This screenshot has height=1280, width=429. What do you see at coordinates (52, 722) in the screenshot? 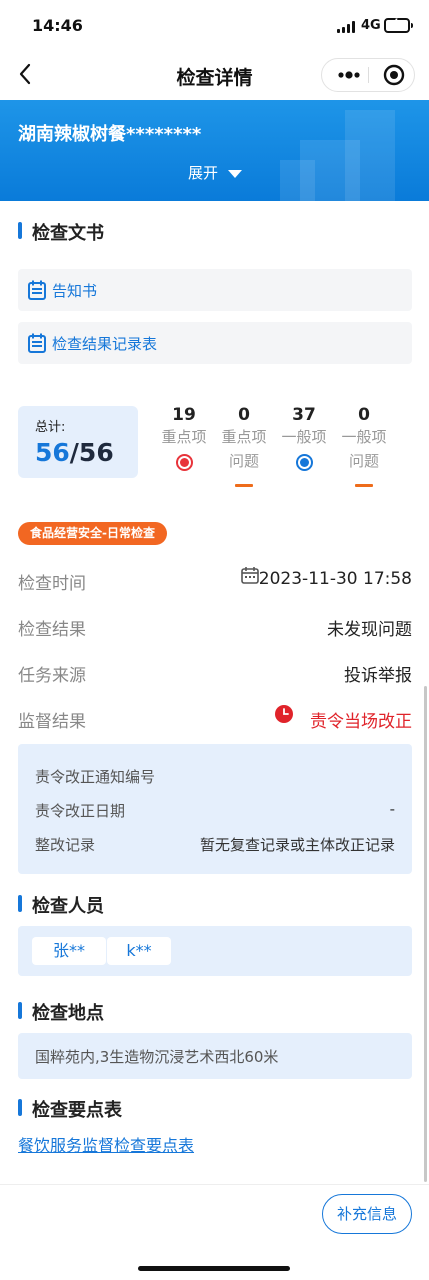
I see `supervision-label: 监督结果` at bounding box center [52, 722].